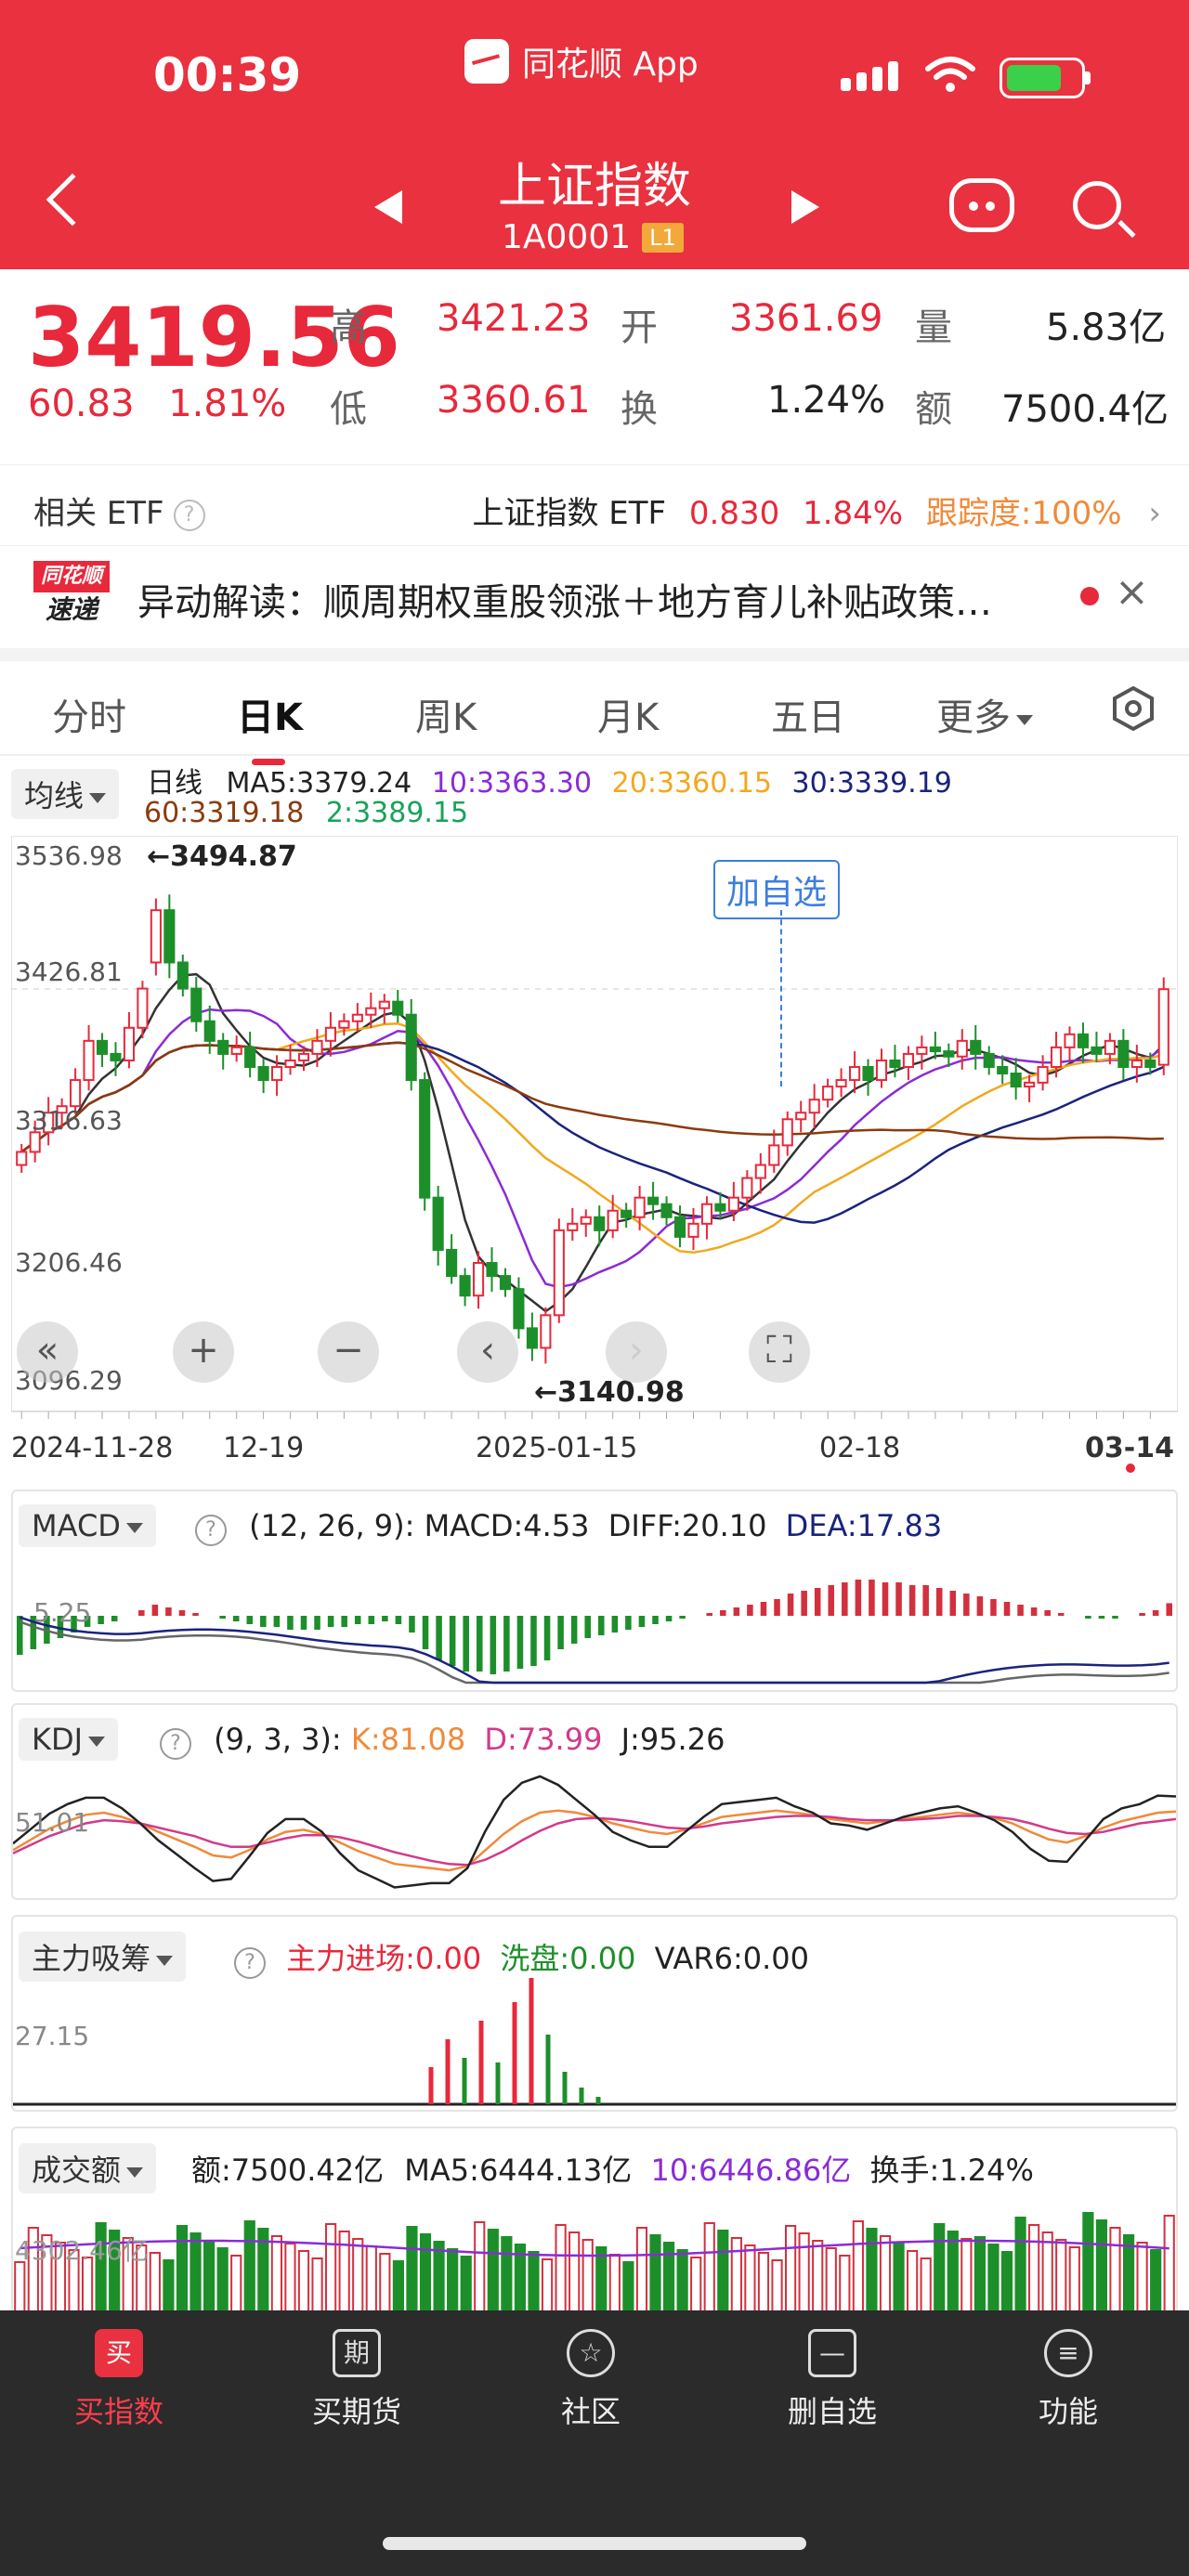 The width and height of the screenshot is (1189, 2576). Describe the element at coordinates (591, 2353) in the screenshot. I see `community-icon: ☆` at that location.